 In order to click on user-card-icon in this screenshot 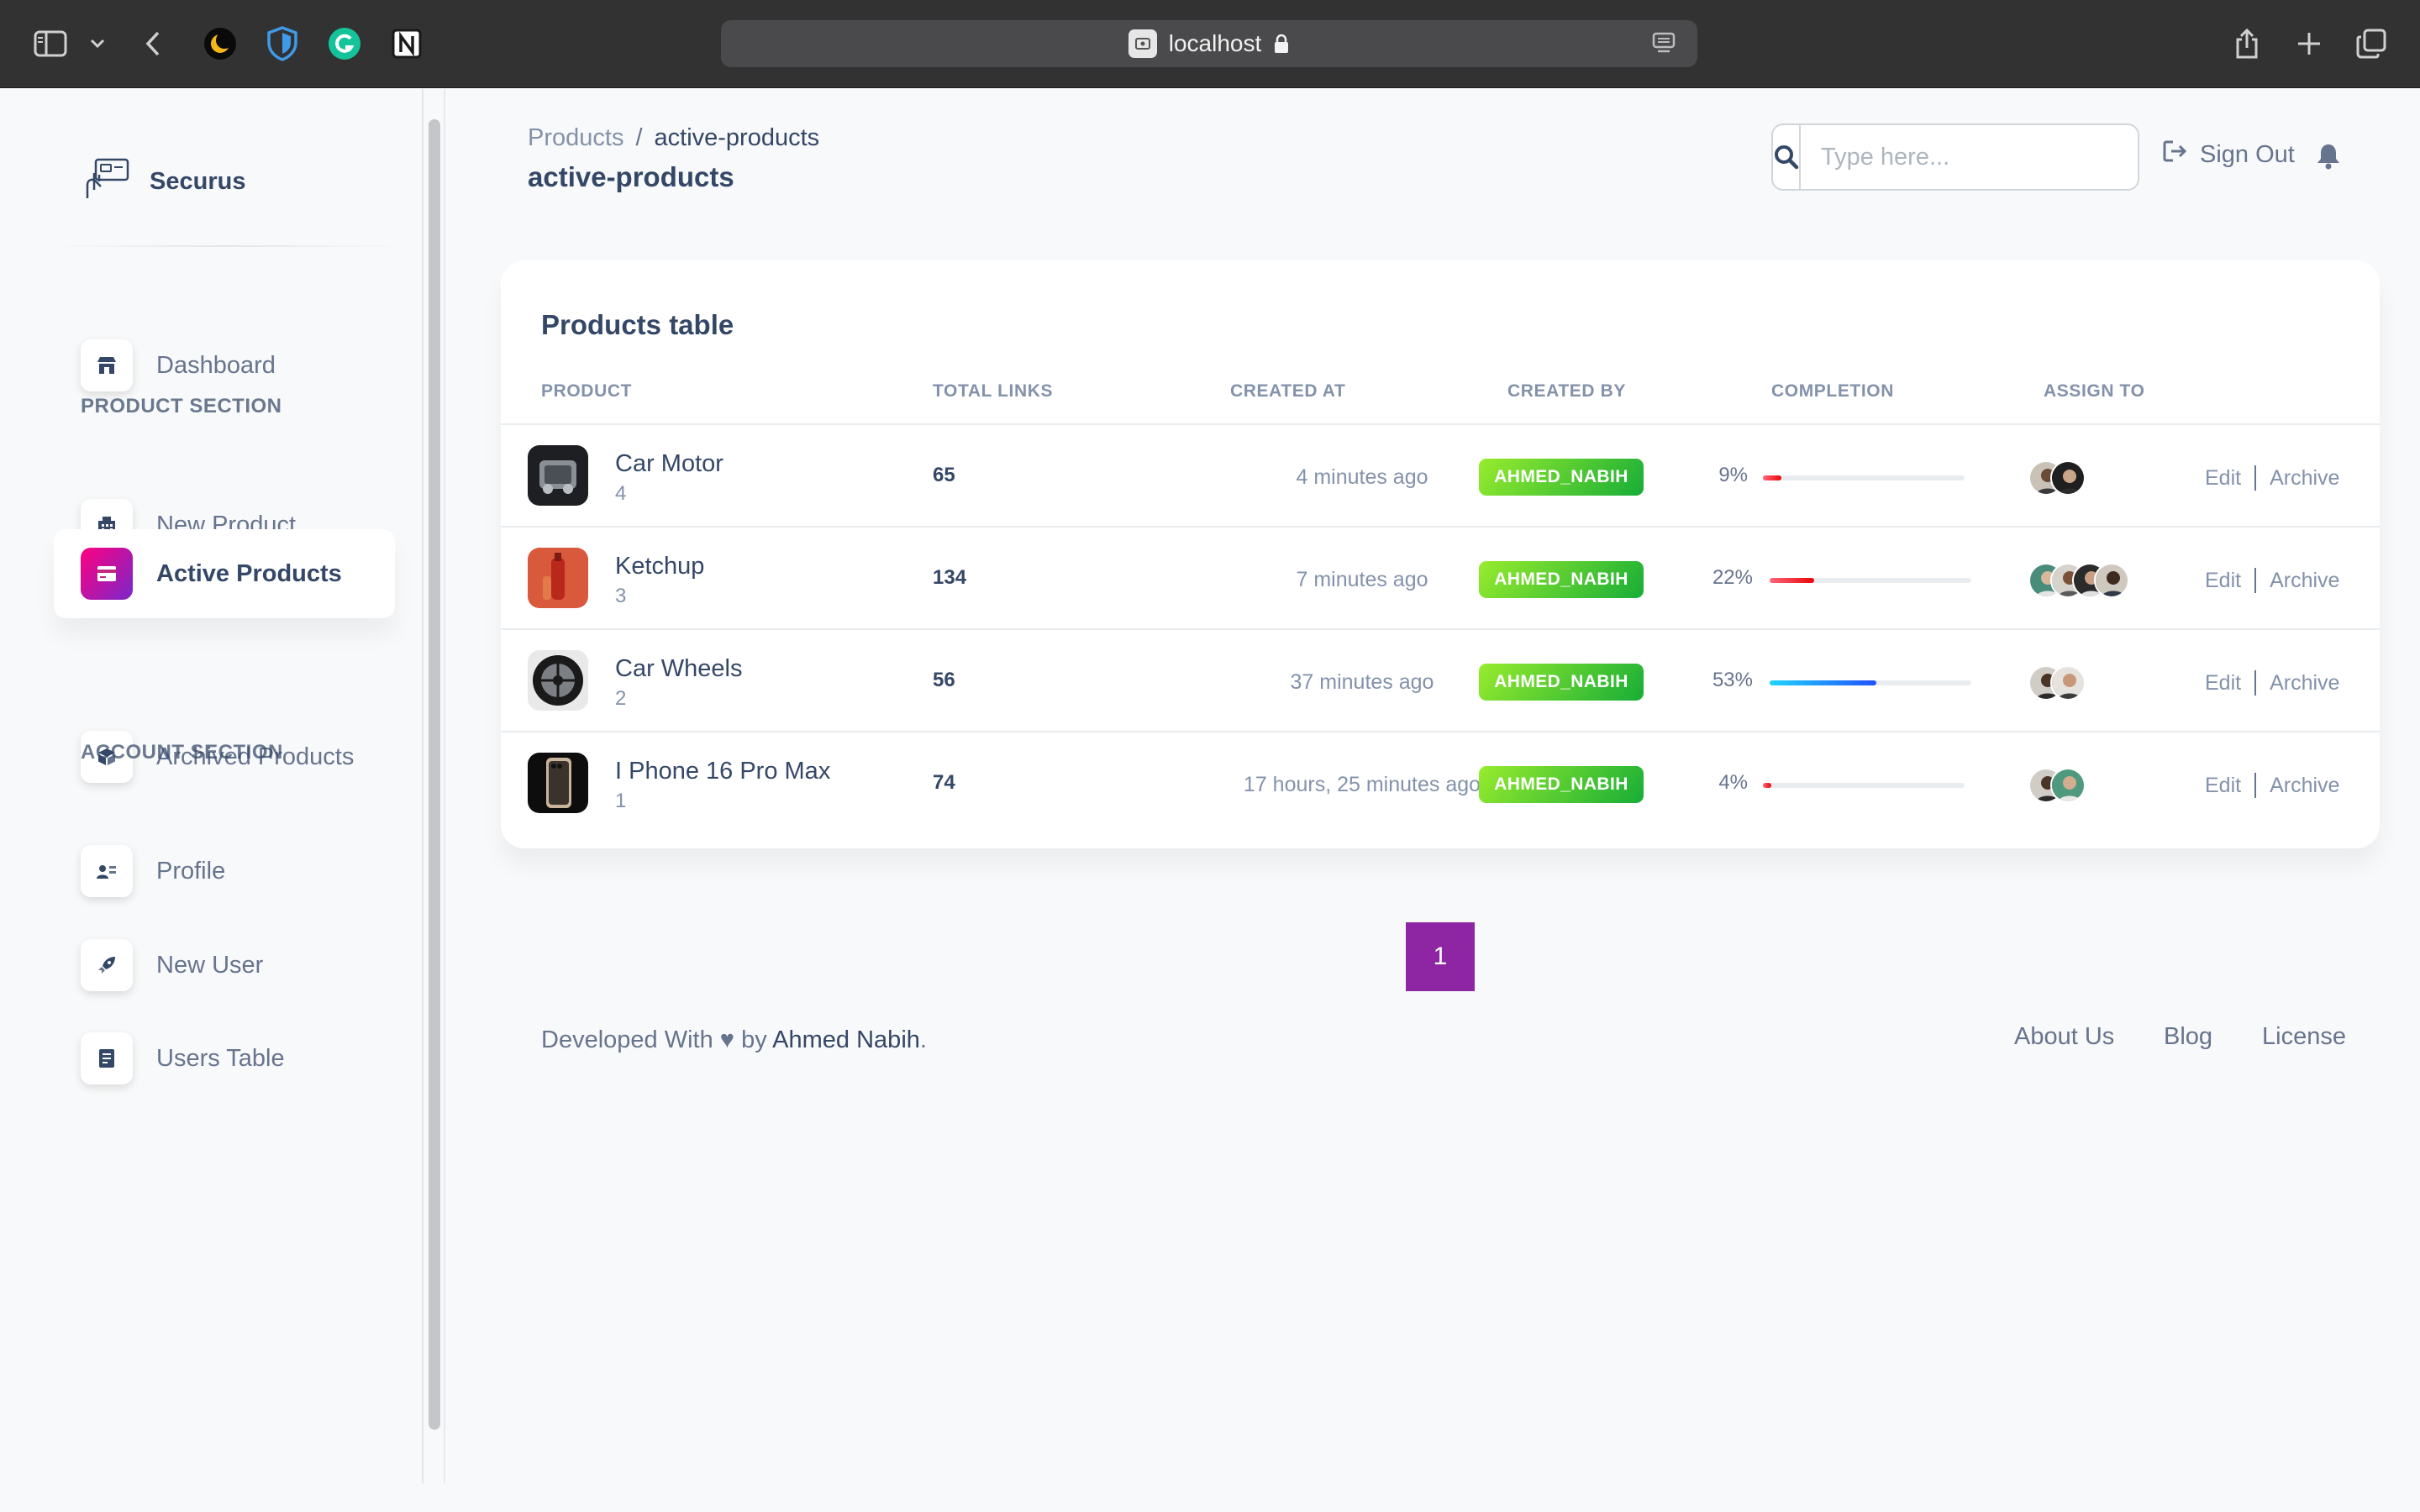, I will do `click(107, 871)`.